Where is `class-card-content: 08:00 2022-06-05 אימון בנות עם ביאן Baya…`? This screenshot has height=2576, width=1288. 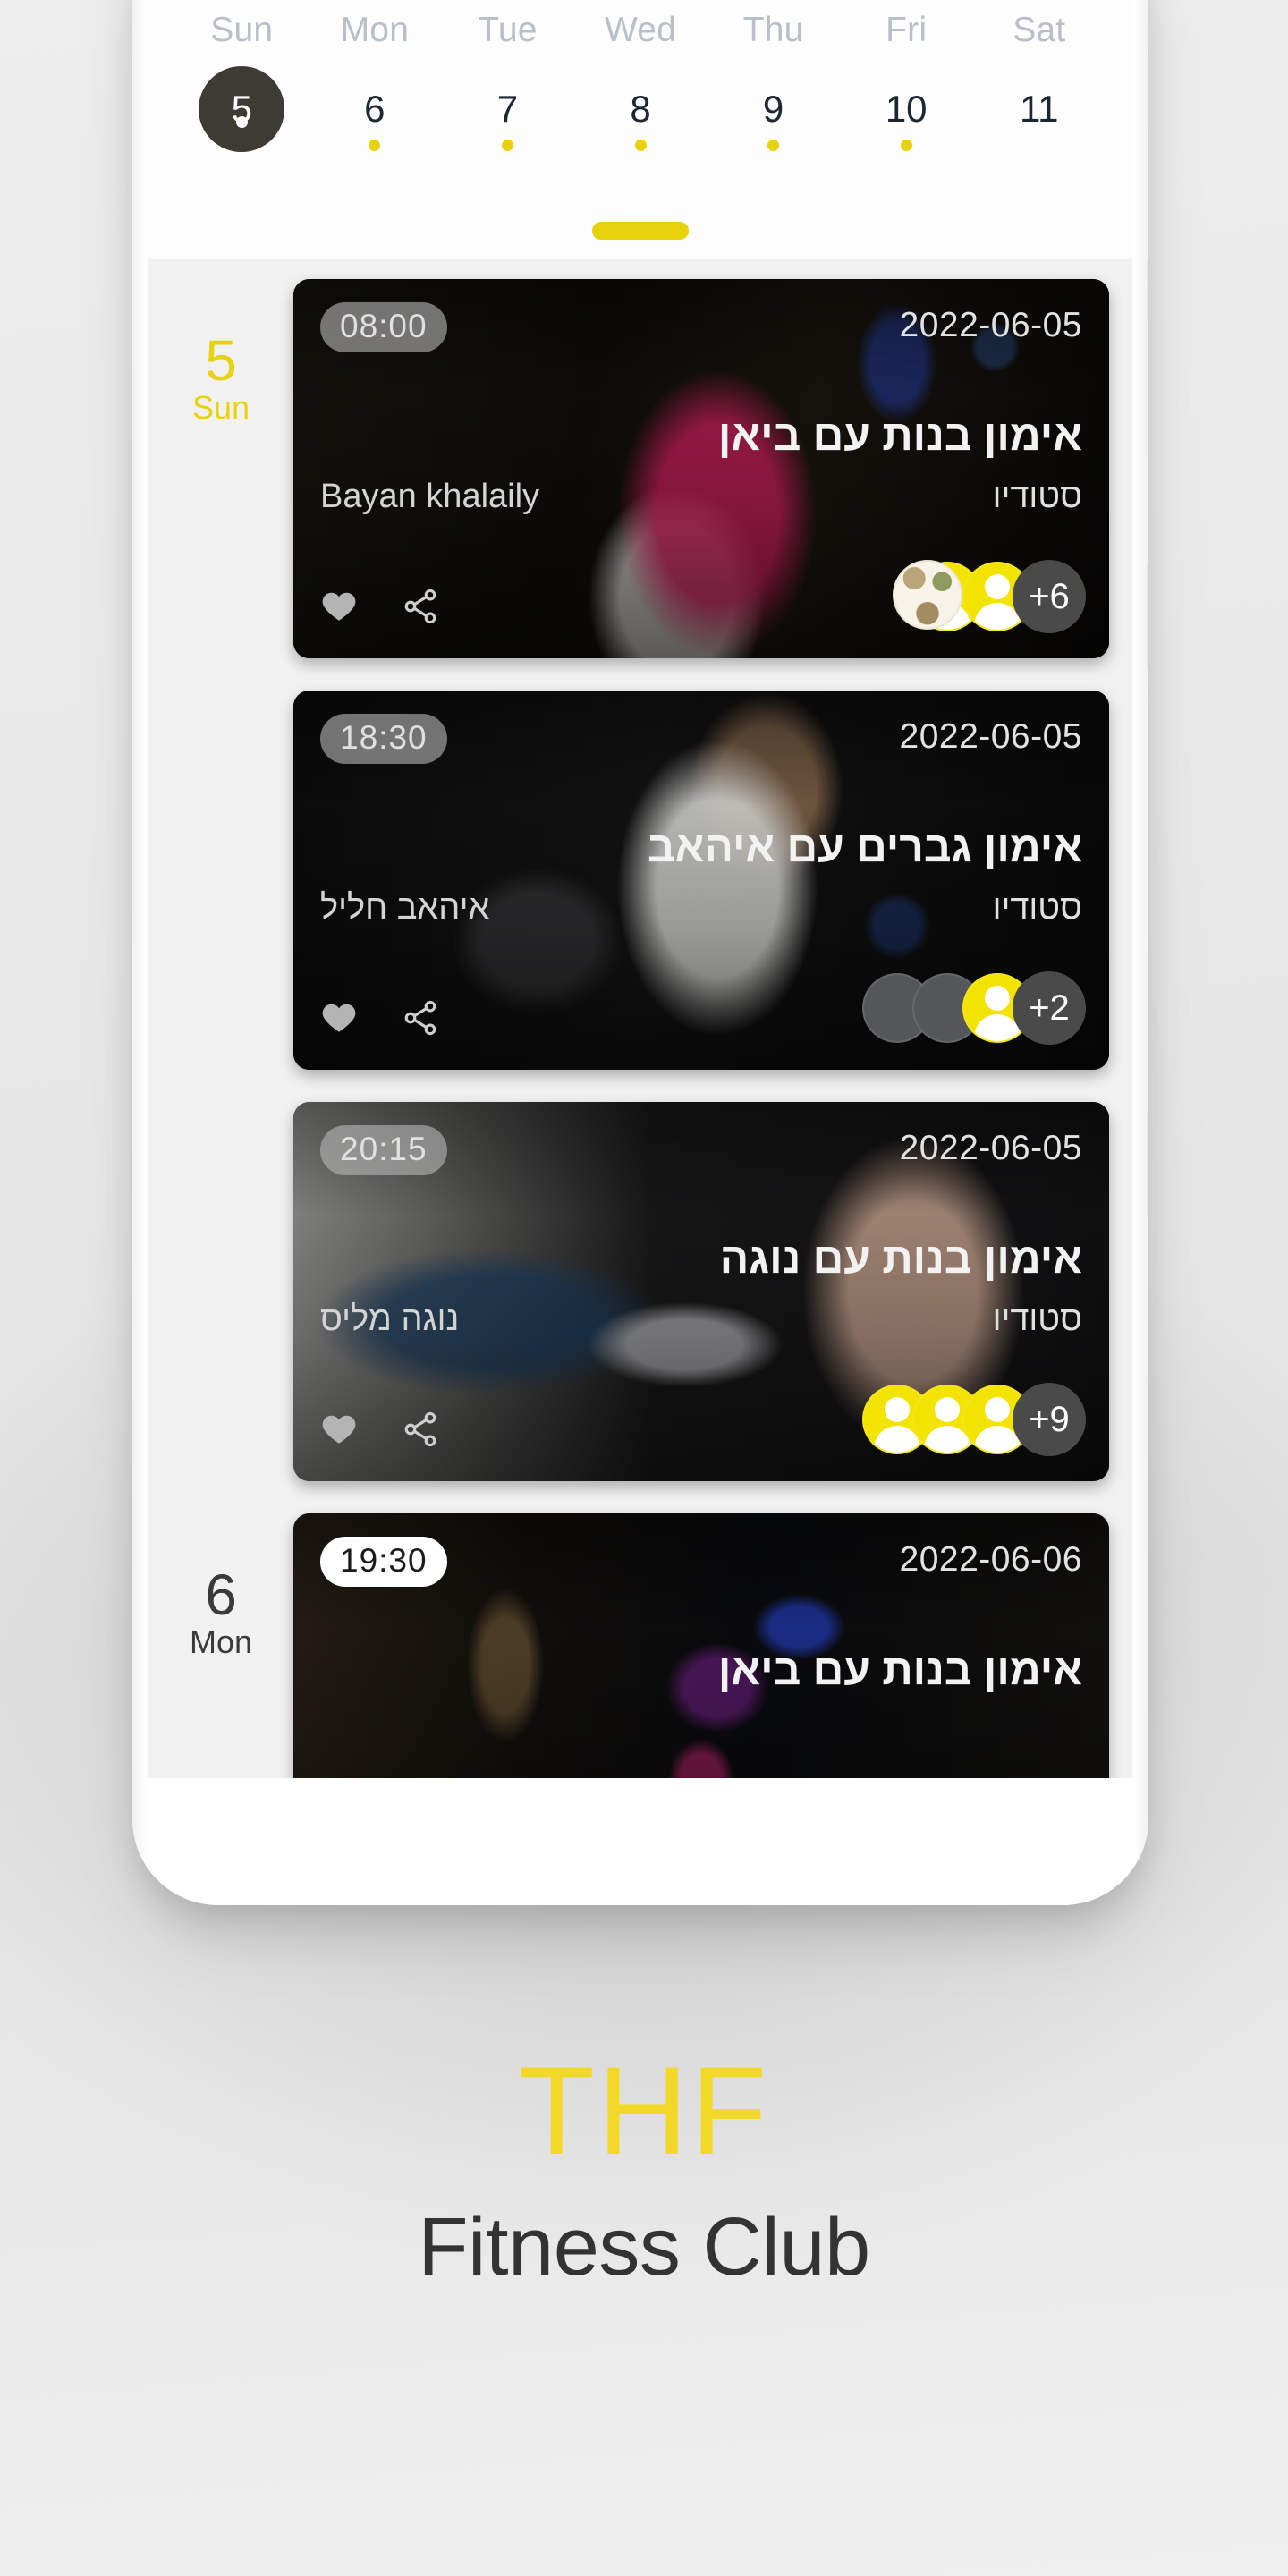 class-card-content: 08:00 2022-06-05 אימון בנות עם ביאן Baya… is located at coordinates (701, 468).